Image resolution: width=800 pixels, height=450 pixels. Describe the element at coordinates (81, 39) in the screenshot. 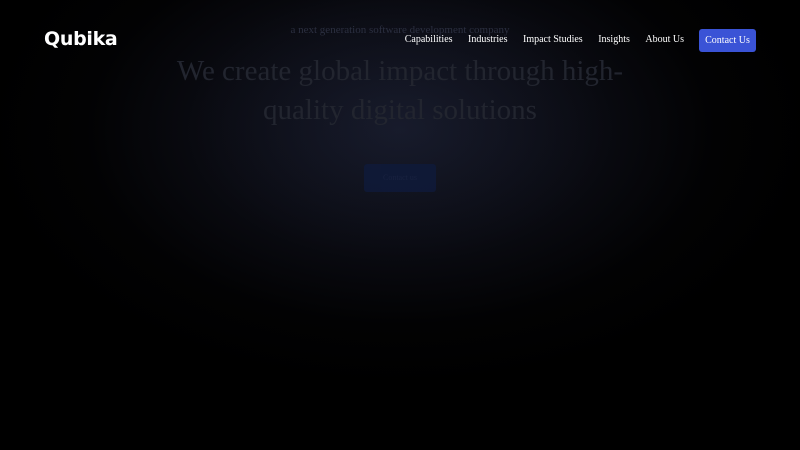

I see `qubika-logo: Qubika` at that location.